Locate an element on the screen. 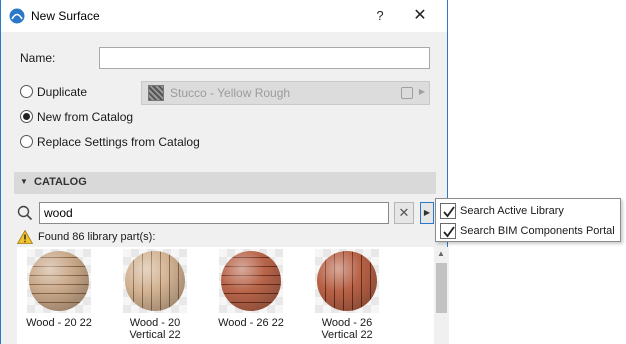 This screenshot has height=344, width=626. new-from-catalog-radio is located at coordinates (26, 116).